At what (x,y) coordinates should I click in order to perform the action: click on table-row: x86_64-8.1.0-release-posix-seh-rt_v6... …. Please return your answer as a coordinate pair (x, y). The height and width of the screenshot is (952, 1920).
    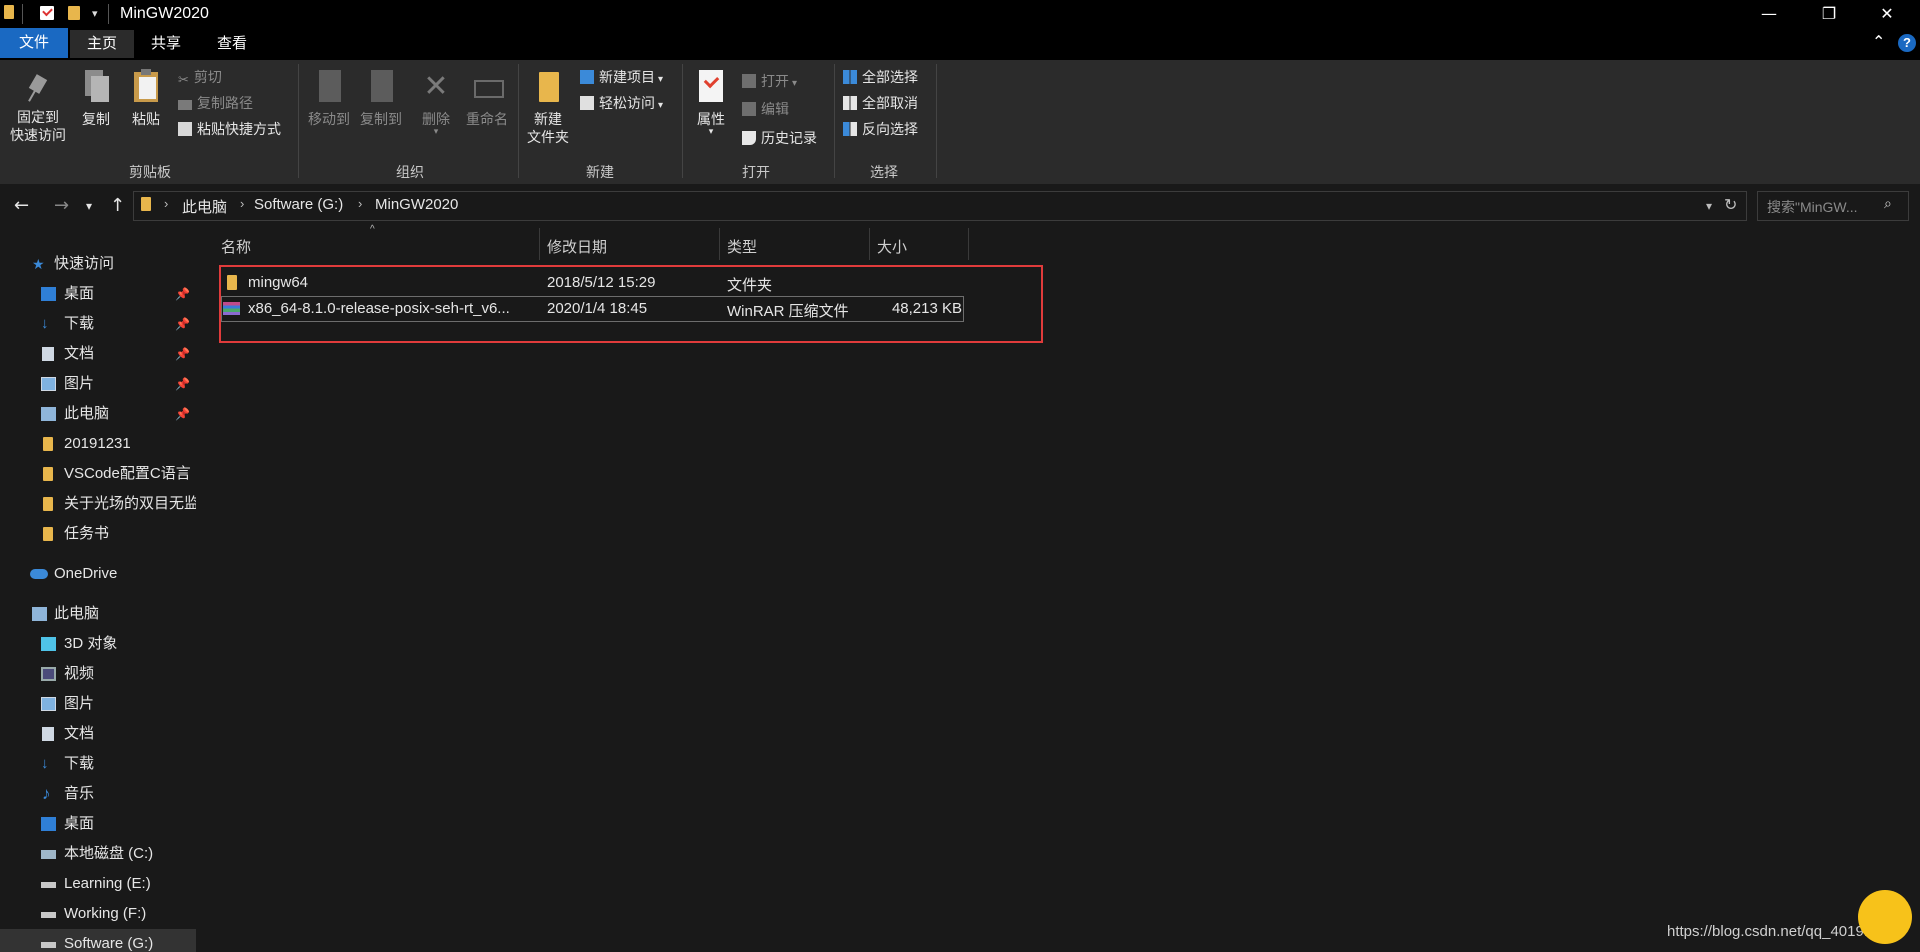
    Looking at the image, I should click on (592, 309).